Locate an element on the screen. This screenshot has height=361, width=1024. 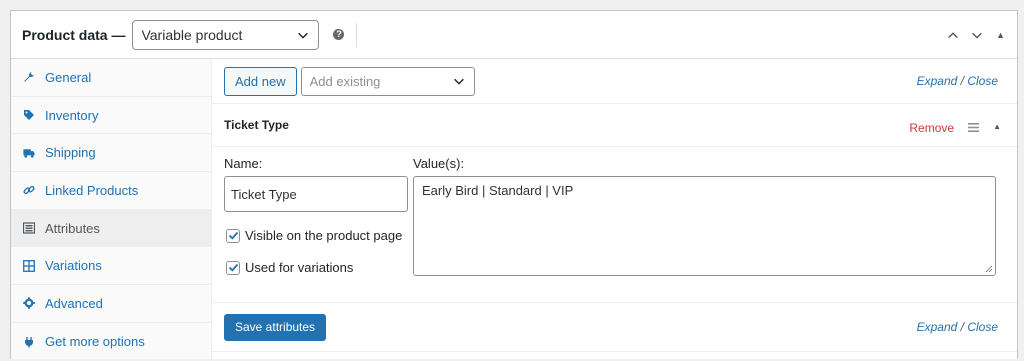
panel-controls: ▲ is located at coordinates (975, 35).